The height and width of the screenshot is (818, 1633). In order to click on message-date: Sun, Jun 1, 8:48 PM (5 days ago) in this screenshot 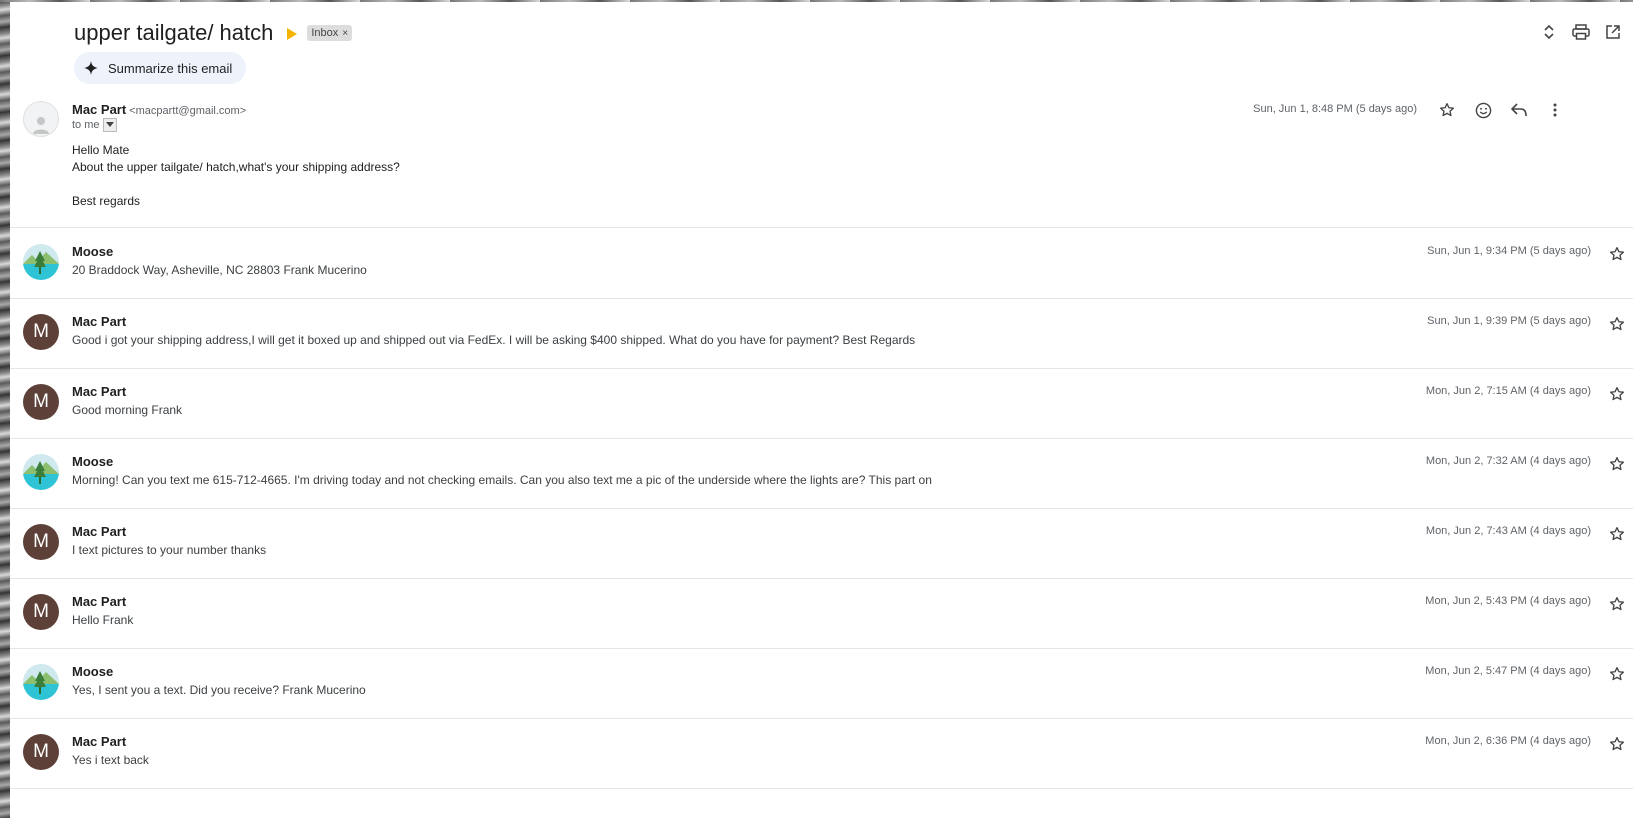, I will do `click(1335, 109)`.